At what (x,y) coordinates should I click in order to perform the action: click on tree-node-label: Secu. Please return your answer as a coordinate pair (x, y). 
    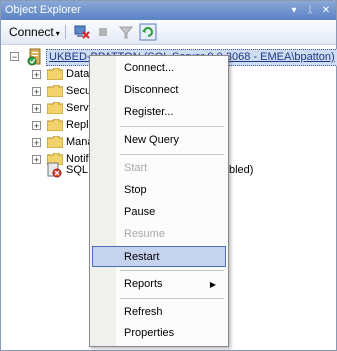
    Looking at the image, I should click on (79, 91).